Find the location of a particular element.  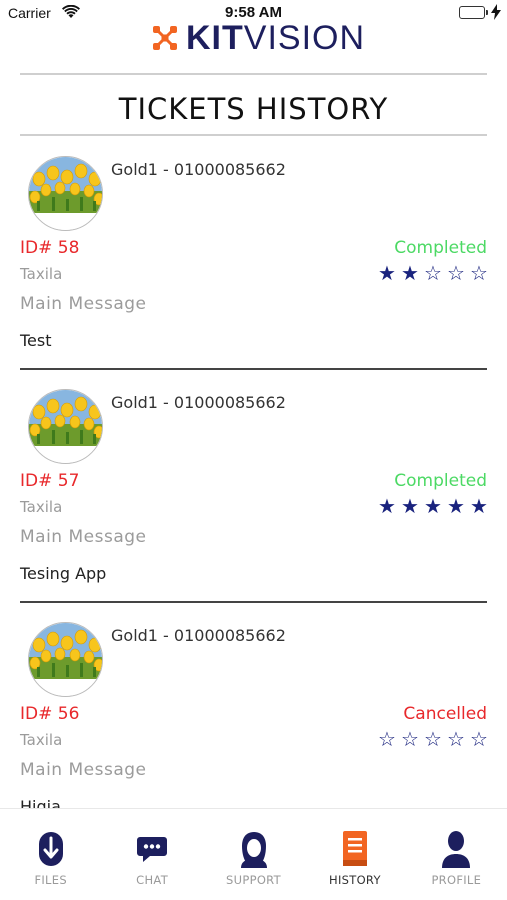

header-divider is located at coordinates (253, 74).